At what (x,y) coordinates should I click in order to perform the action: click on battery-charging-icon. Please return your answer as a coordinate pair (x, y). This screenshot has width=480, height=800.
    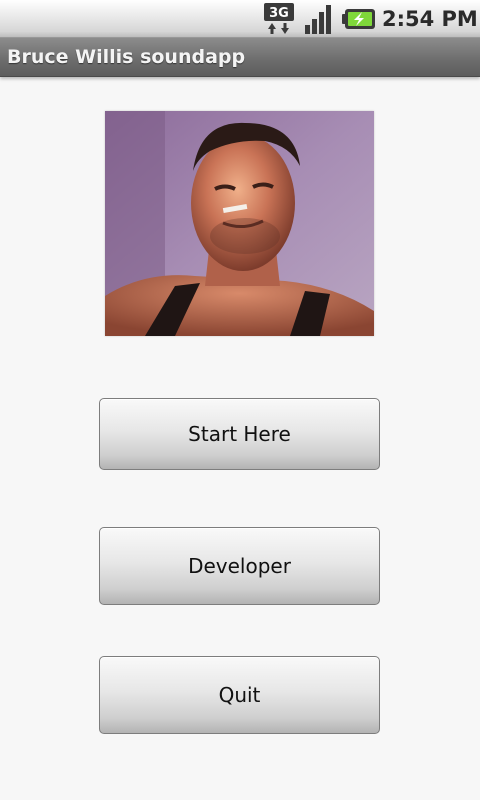
    Looking at the image, I should click on (359, 19).